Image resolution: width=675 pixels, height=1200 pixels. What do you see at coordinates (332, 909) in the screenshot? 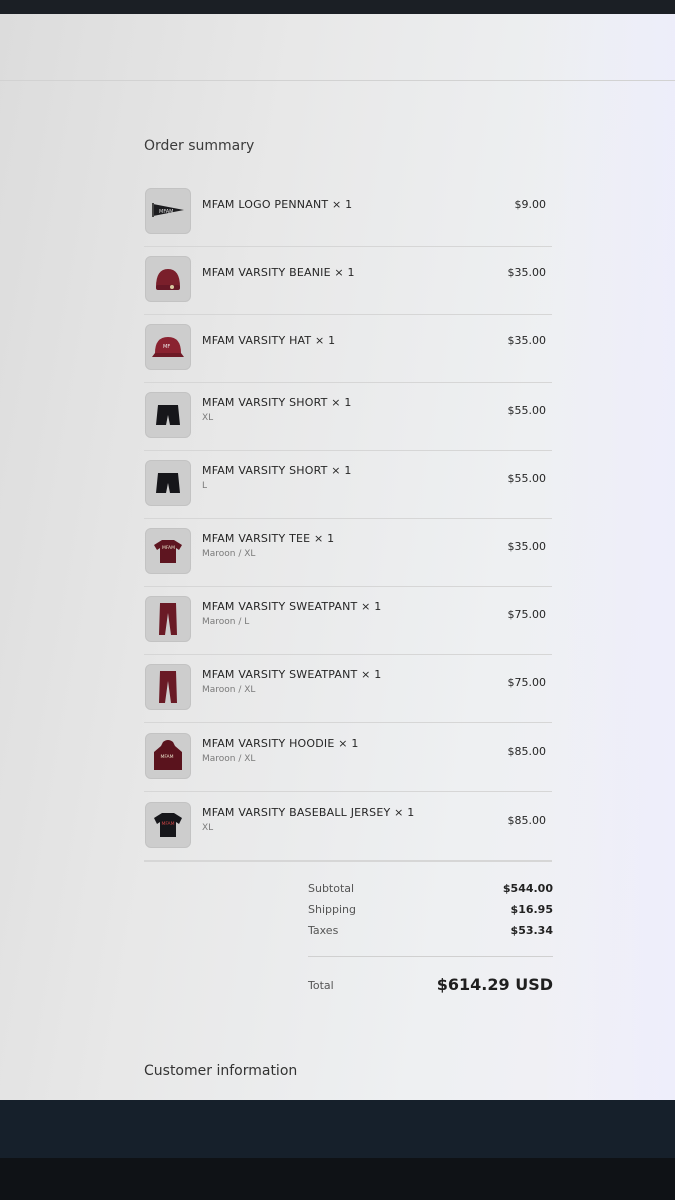
I see `shipping-label: Shipping` at bounding box center [332, 909].